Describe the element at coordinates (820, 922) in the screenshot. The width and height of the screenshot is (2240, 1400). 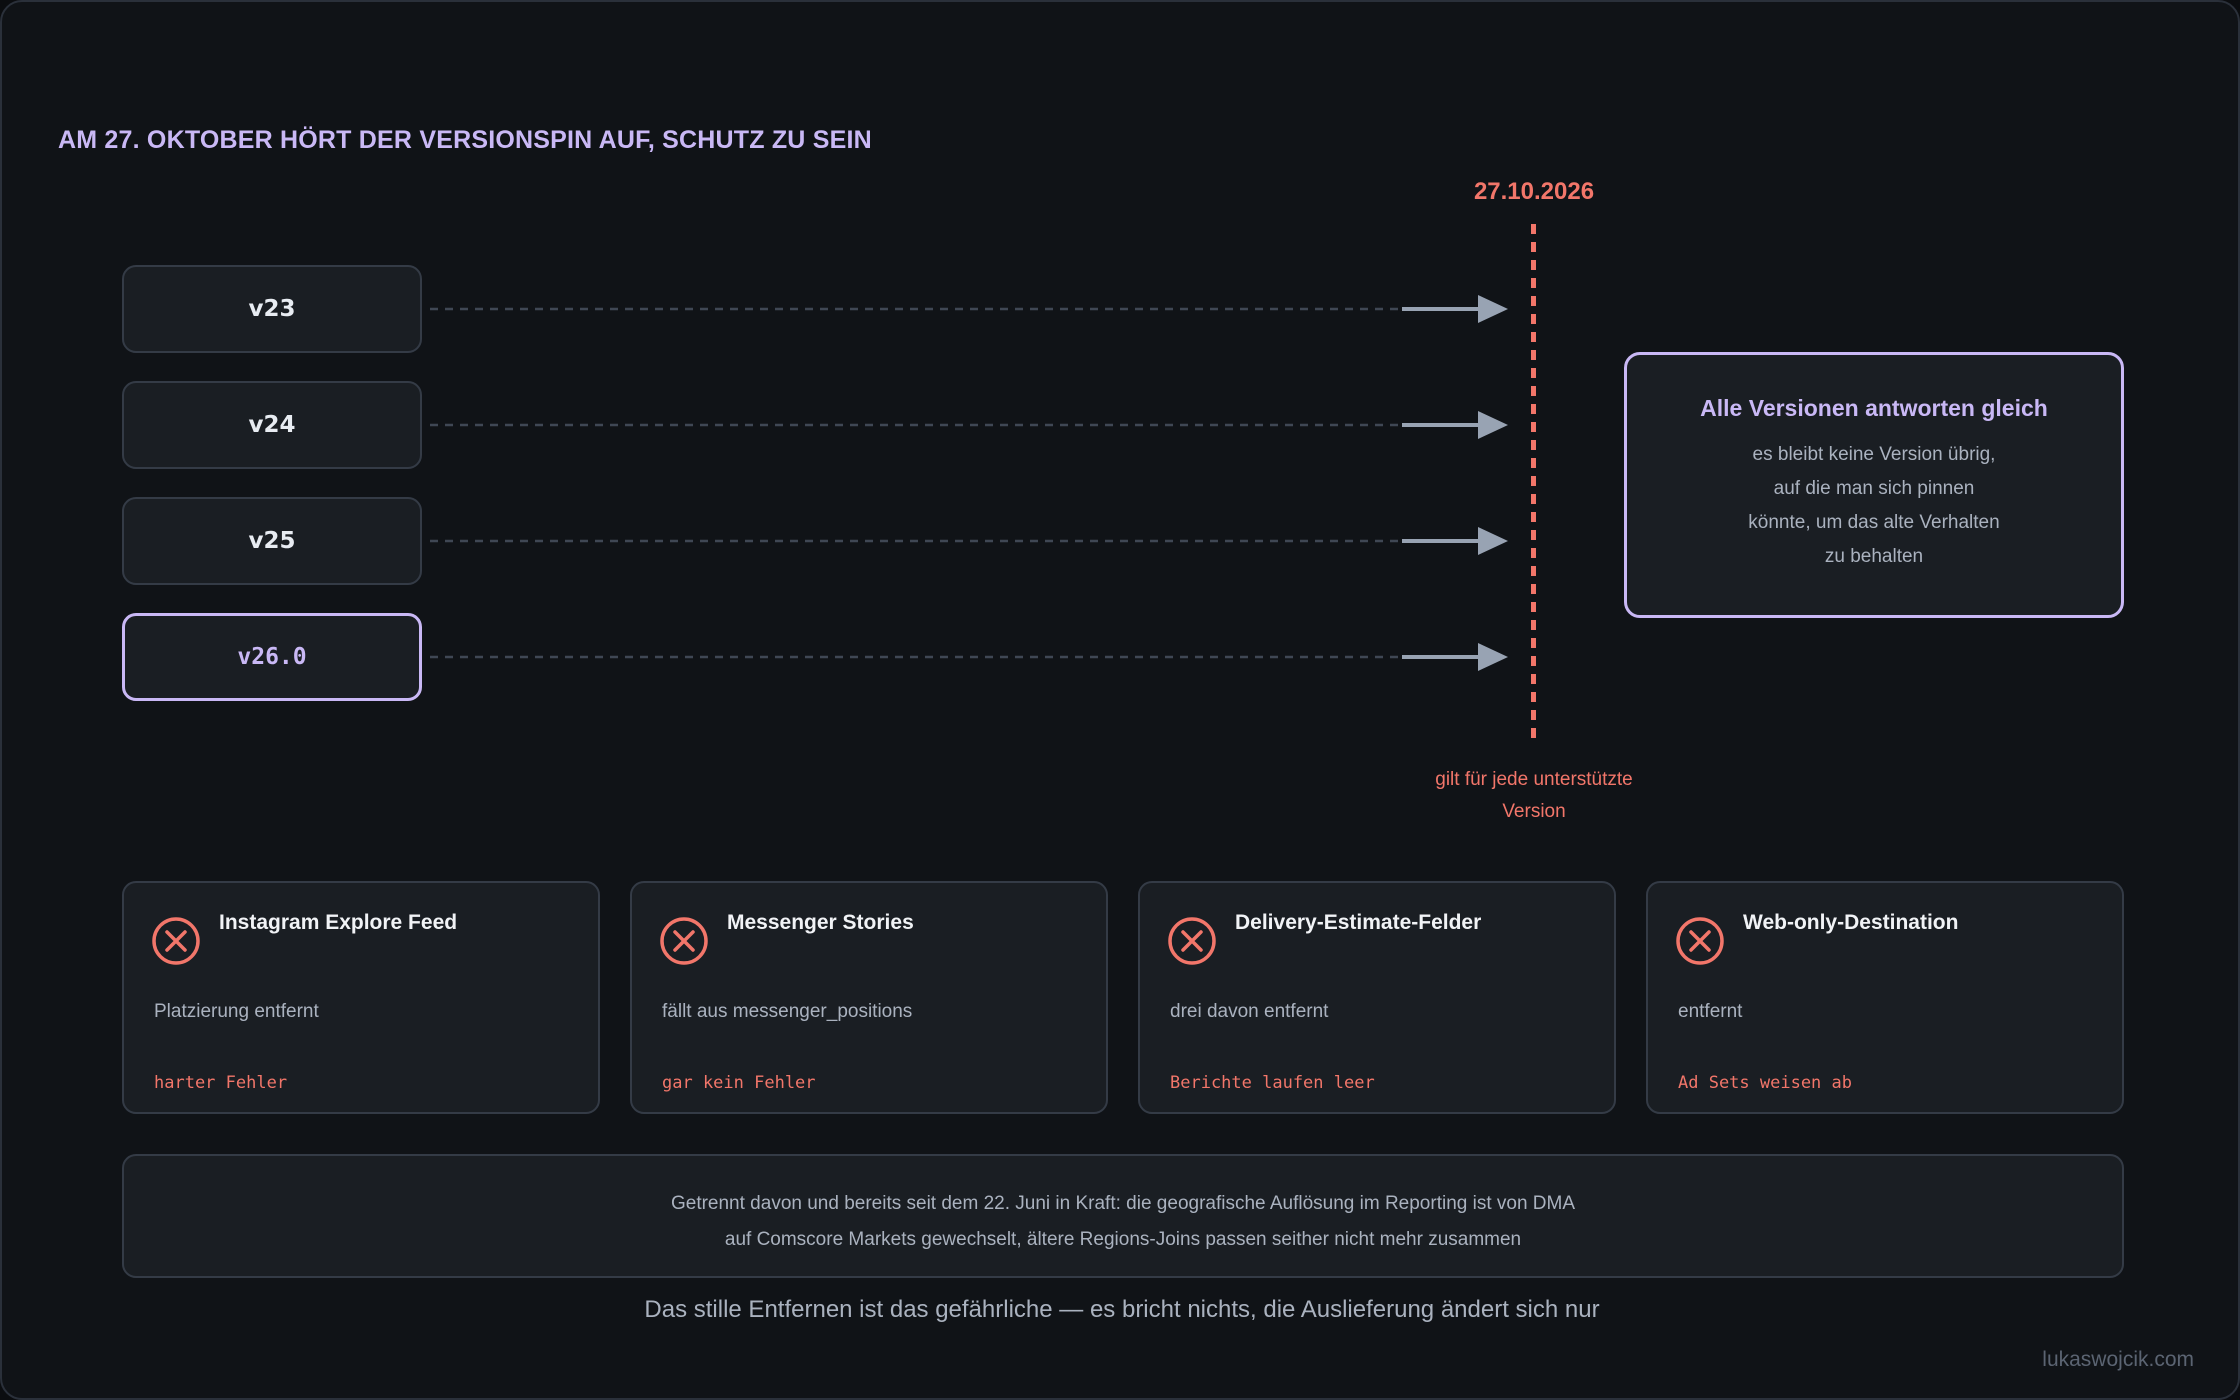
I see `card-title: Messenger Stories` at that location.